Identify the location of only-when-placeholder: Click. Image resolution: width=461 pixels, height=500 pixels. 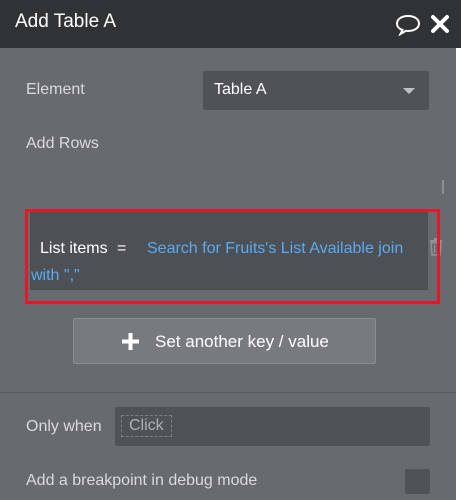
(146, 426).